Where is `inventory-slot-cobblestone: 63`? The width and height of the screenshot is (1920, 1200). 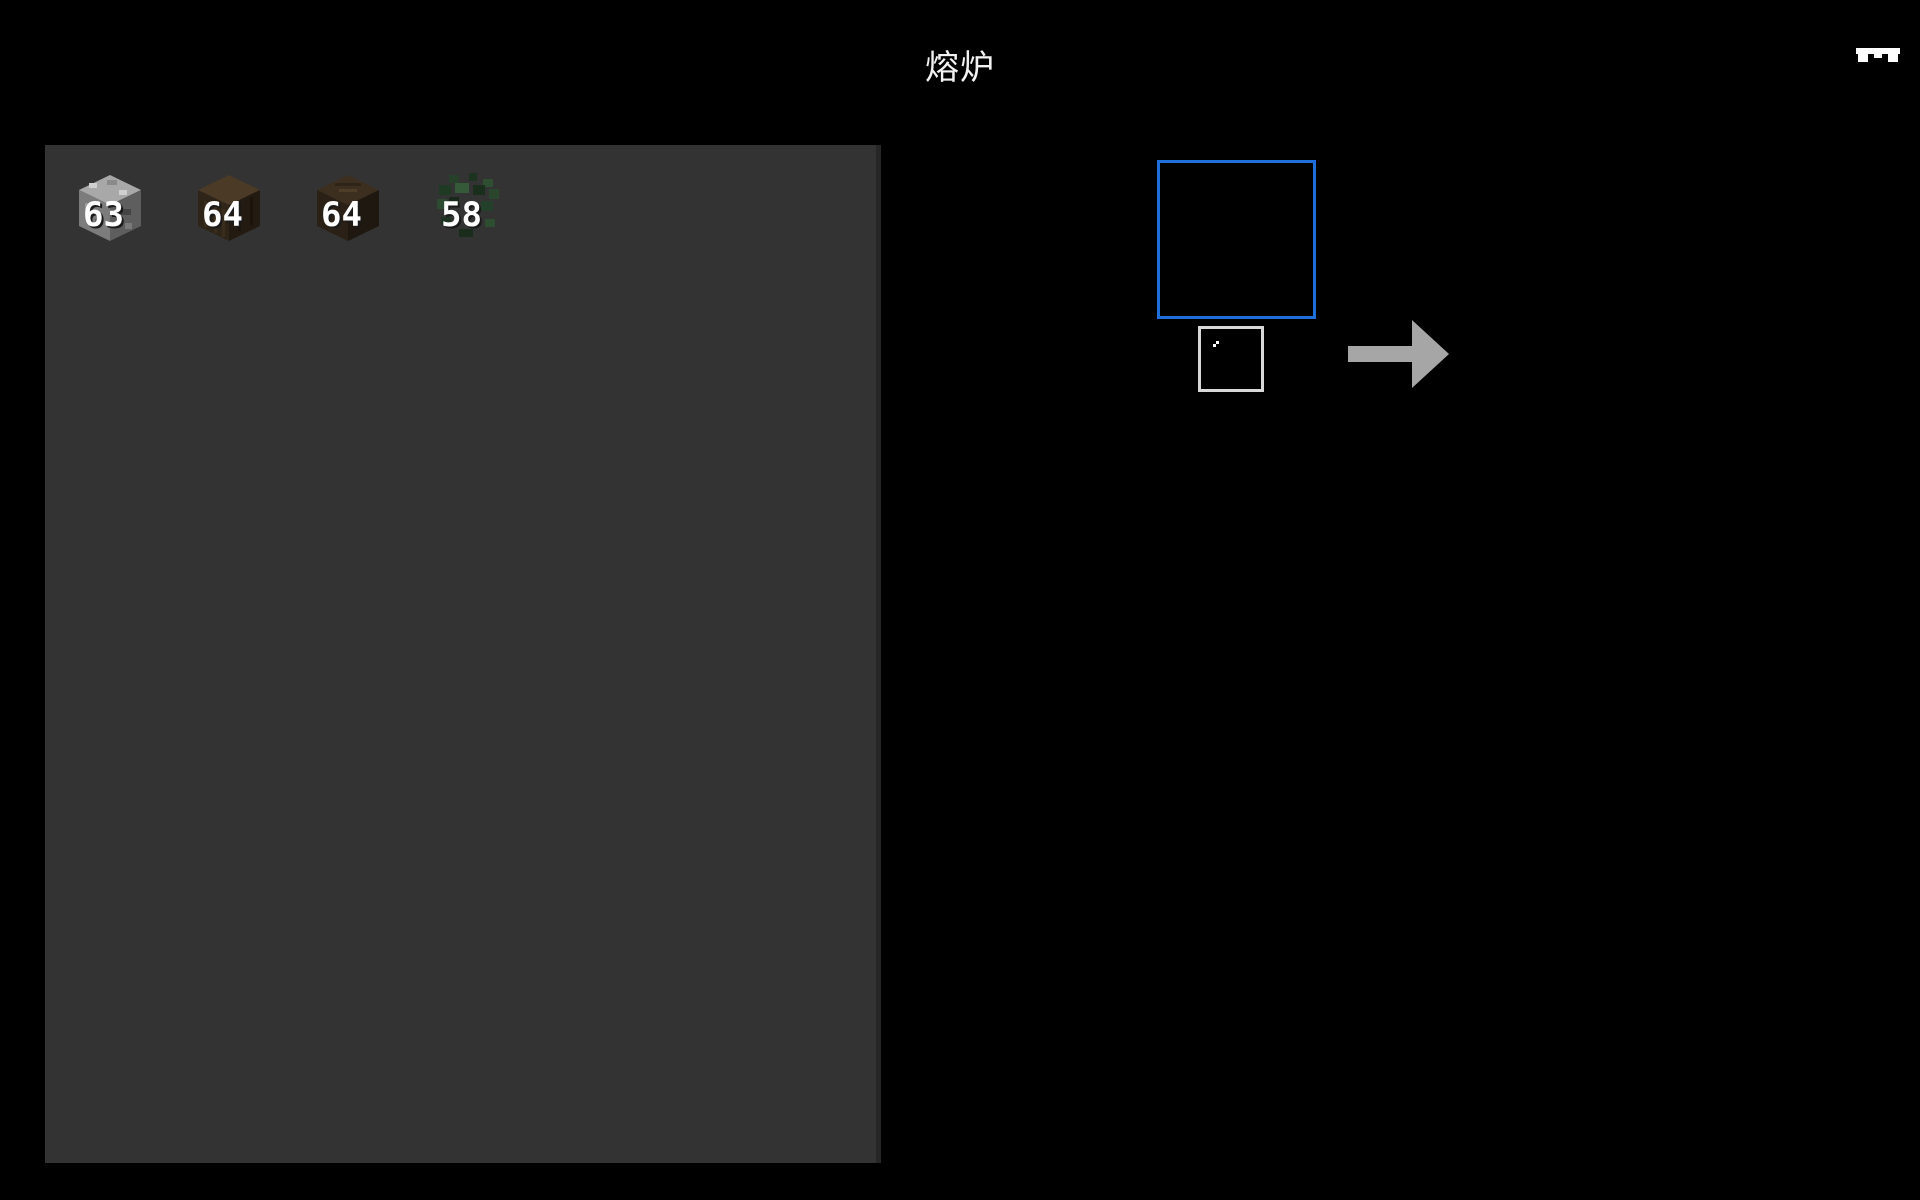
inventory-slot-cobblestone: 63 is located at coordinates (107, 208).